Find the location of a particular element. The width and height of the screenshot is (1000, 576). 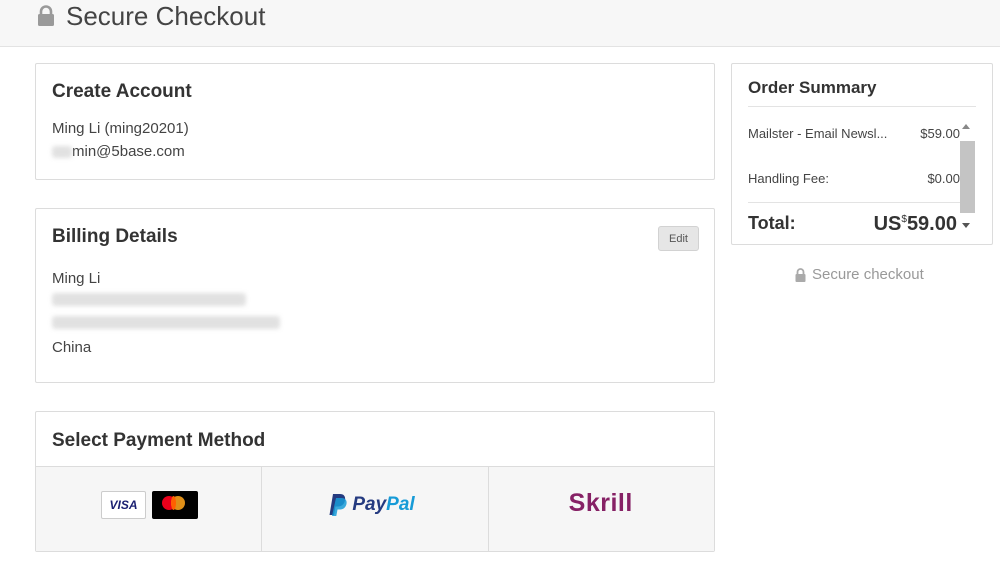

payment-options: VISA PayPal Skrill is located at coordinates (375, 508).